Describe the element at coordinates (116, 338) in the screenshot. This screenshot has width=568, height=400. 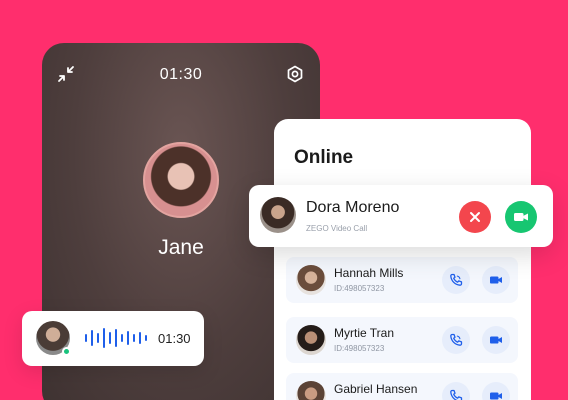
I see `waveform-icon` at that location.